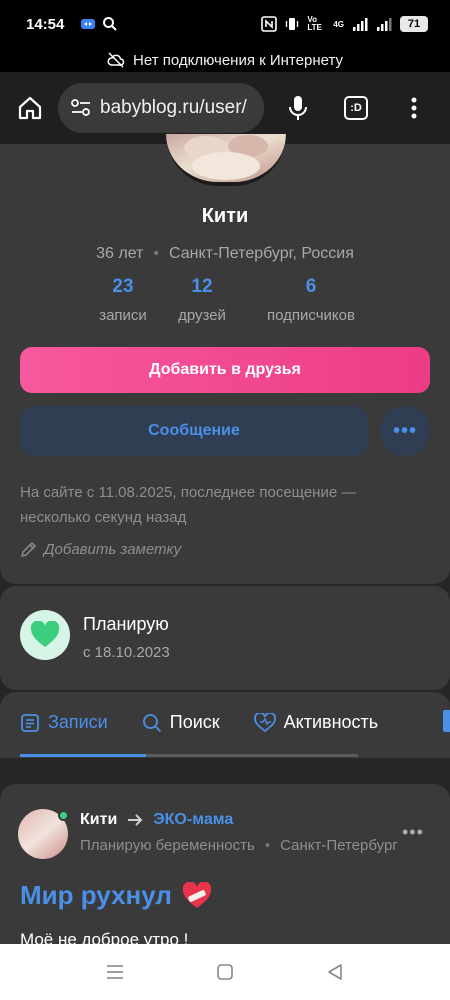 The height and width of the screenshot is (1000, 450). I want to click on post-author-status: Планирую беременность, so click(167, 845).